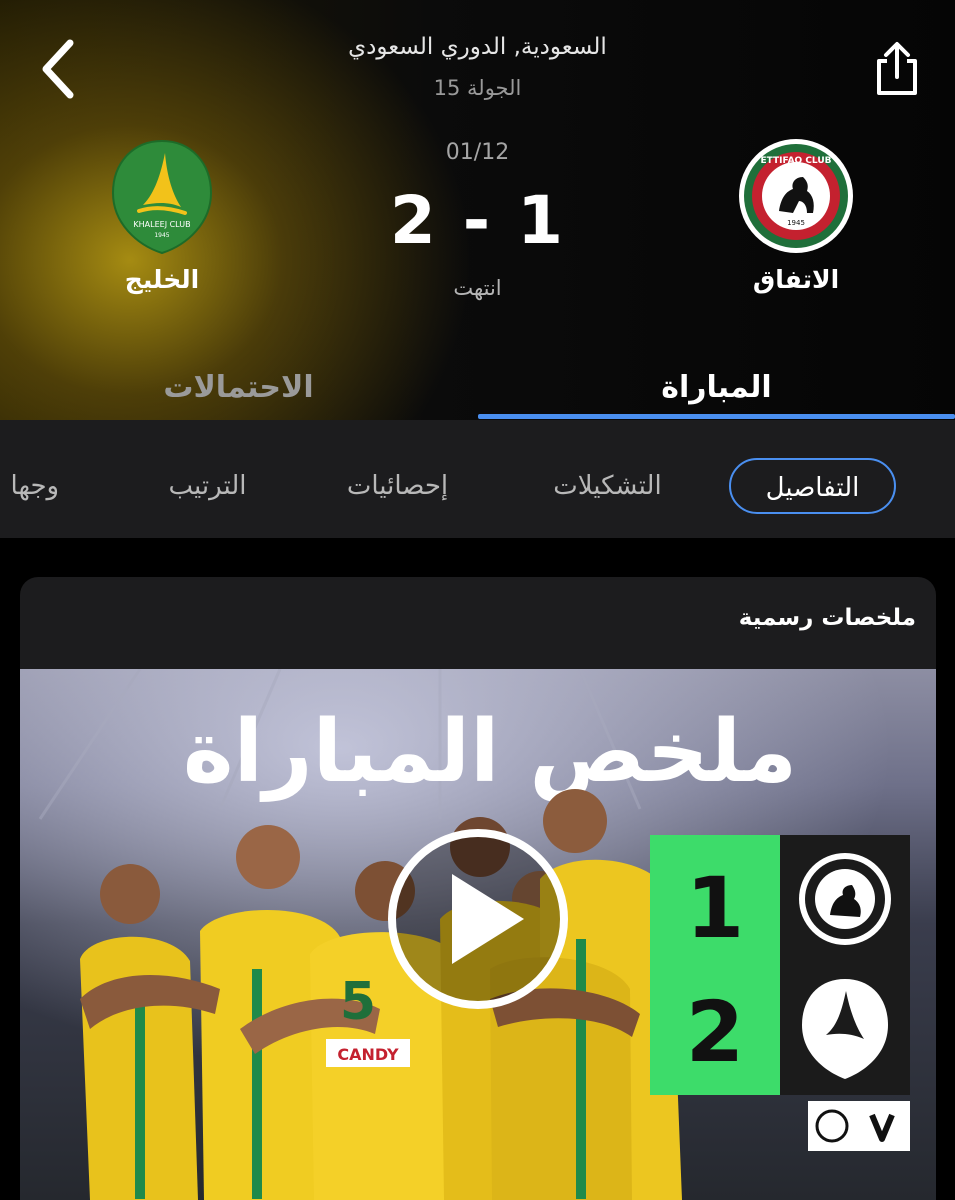  I want to click on share-button, so click(897, 69).